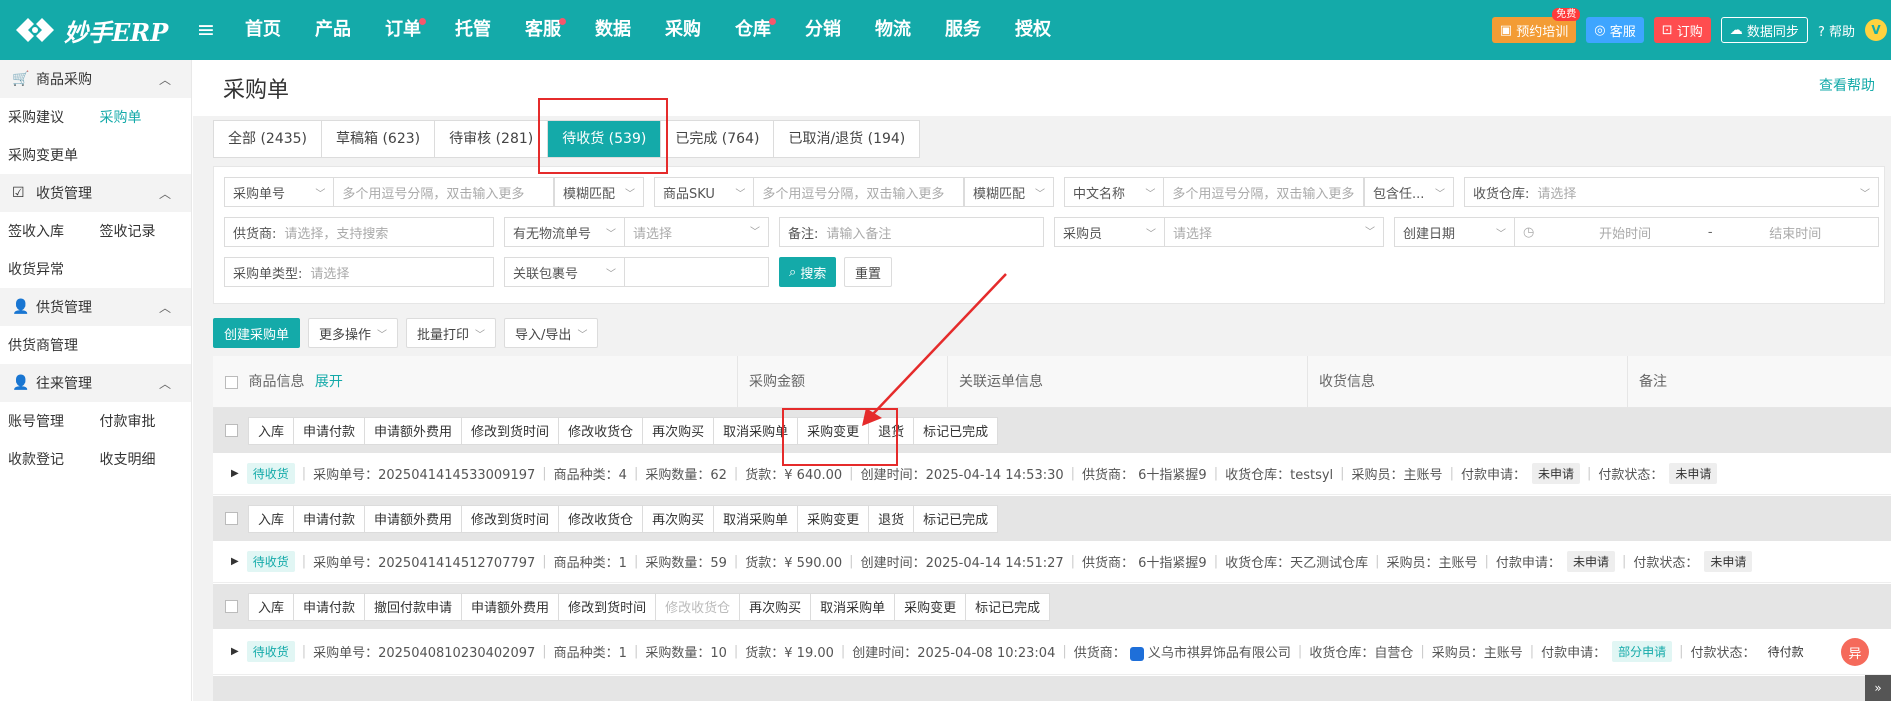 This screenshot has width=1891, height=701. I want to click on menu-toggle-icon: ≡, so click(206, 30).